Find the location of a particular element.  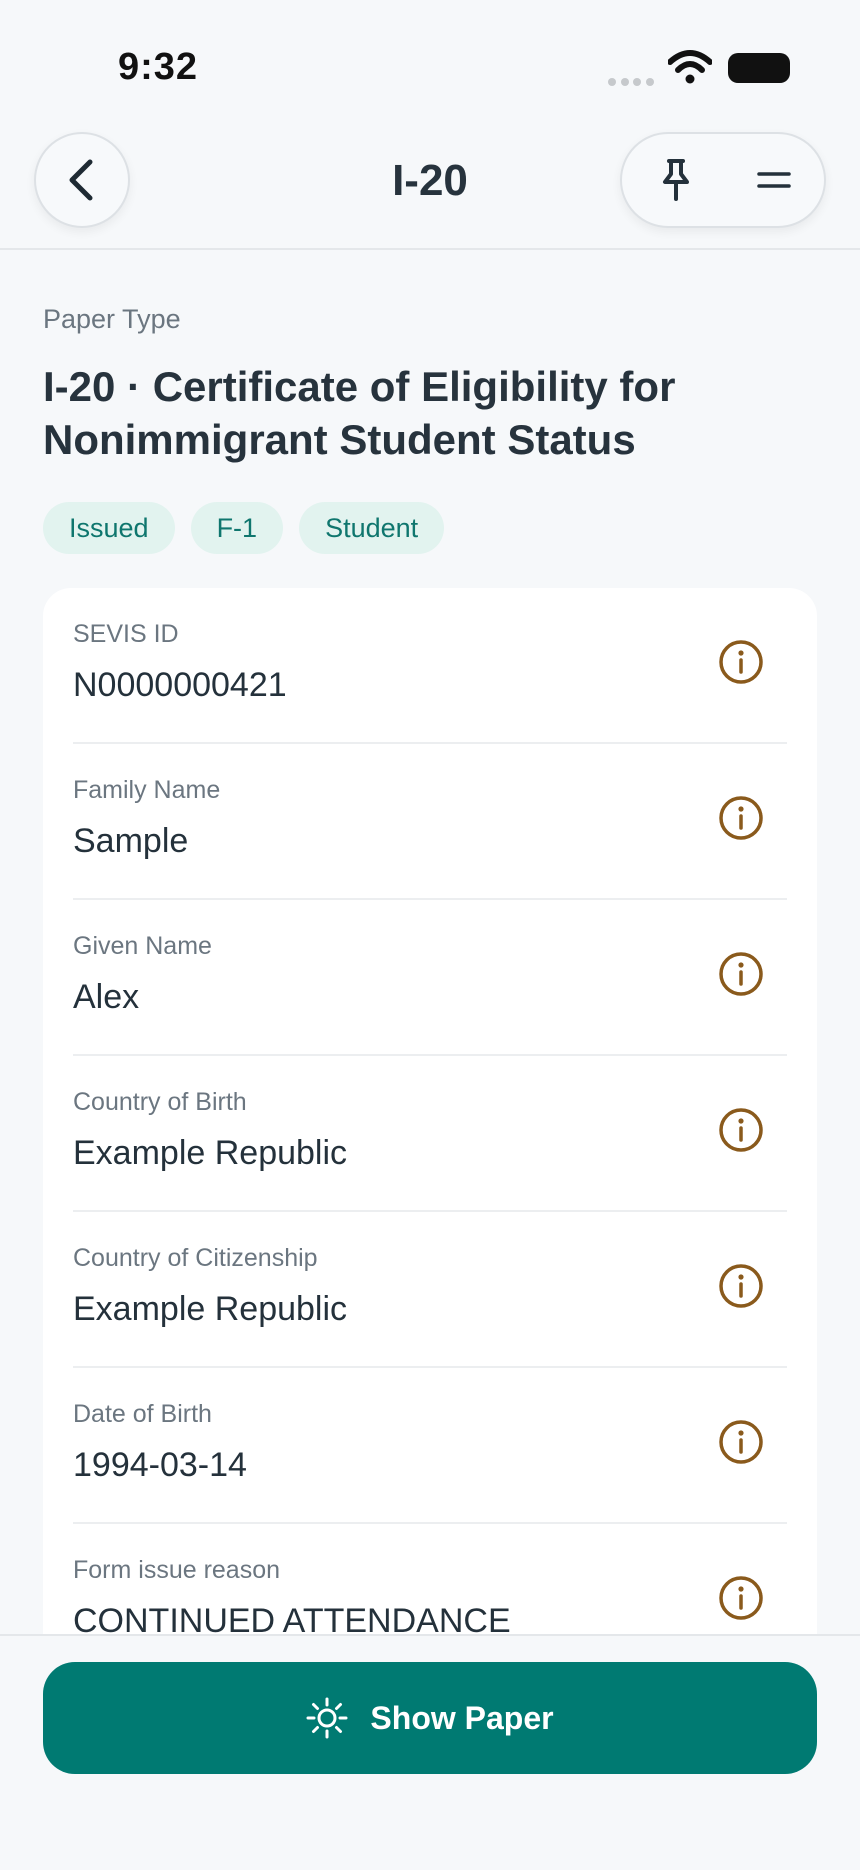

field-value: Sample is located at coordinates (131, 841).